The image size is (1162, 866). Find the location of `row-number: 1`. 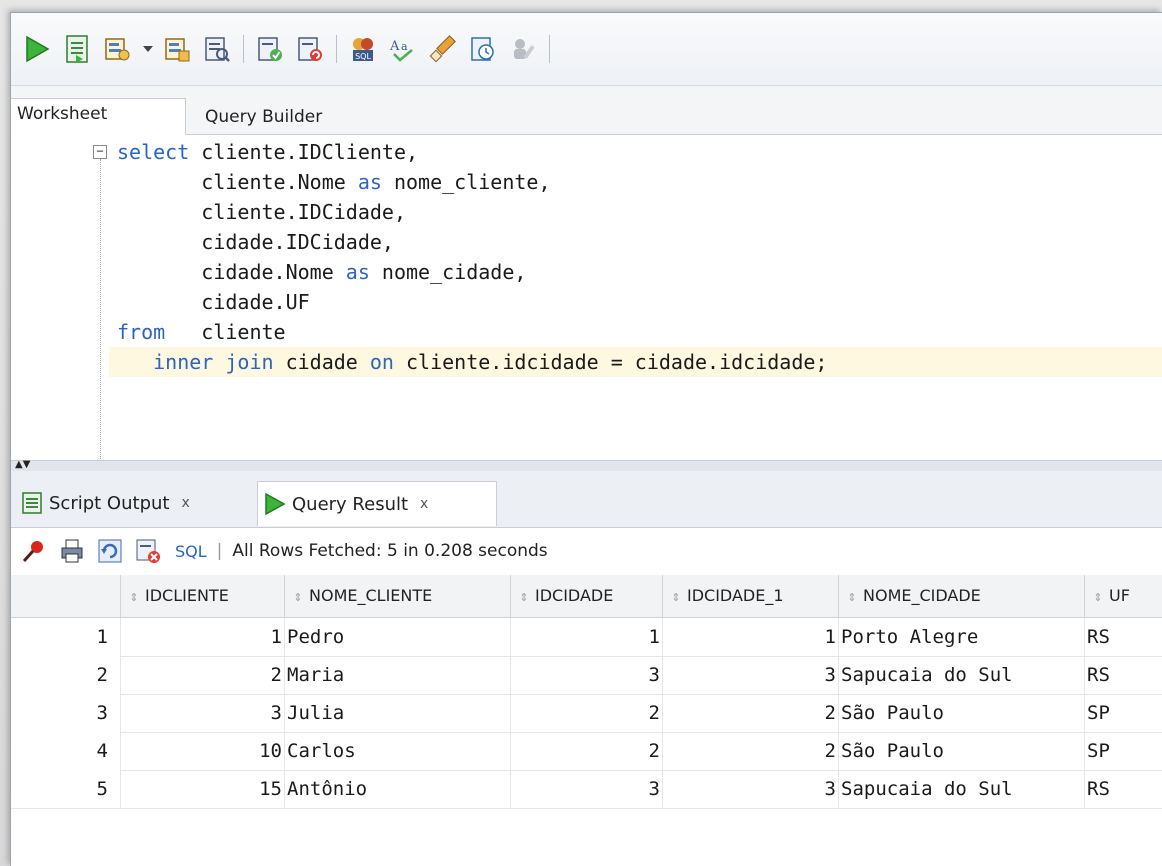

row-number: 1 is located at coordinates (66, 637).